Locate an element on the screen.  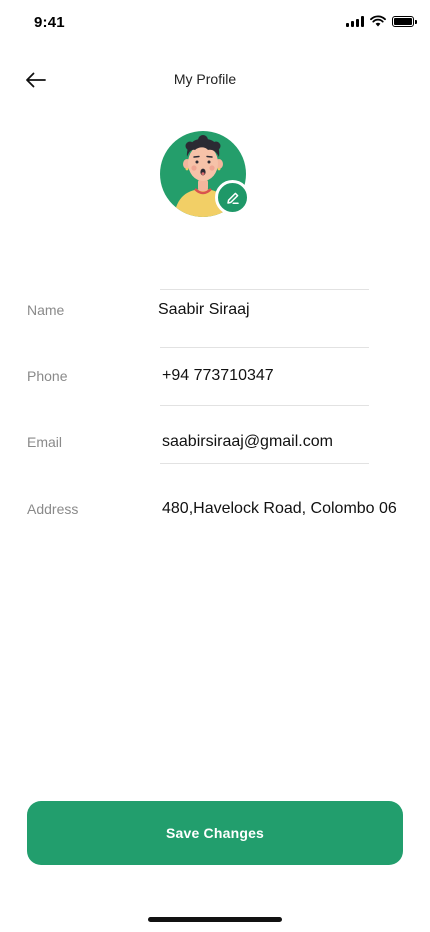
pencil-icon is located at coordinates (232, 198).